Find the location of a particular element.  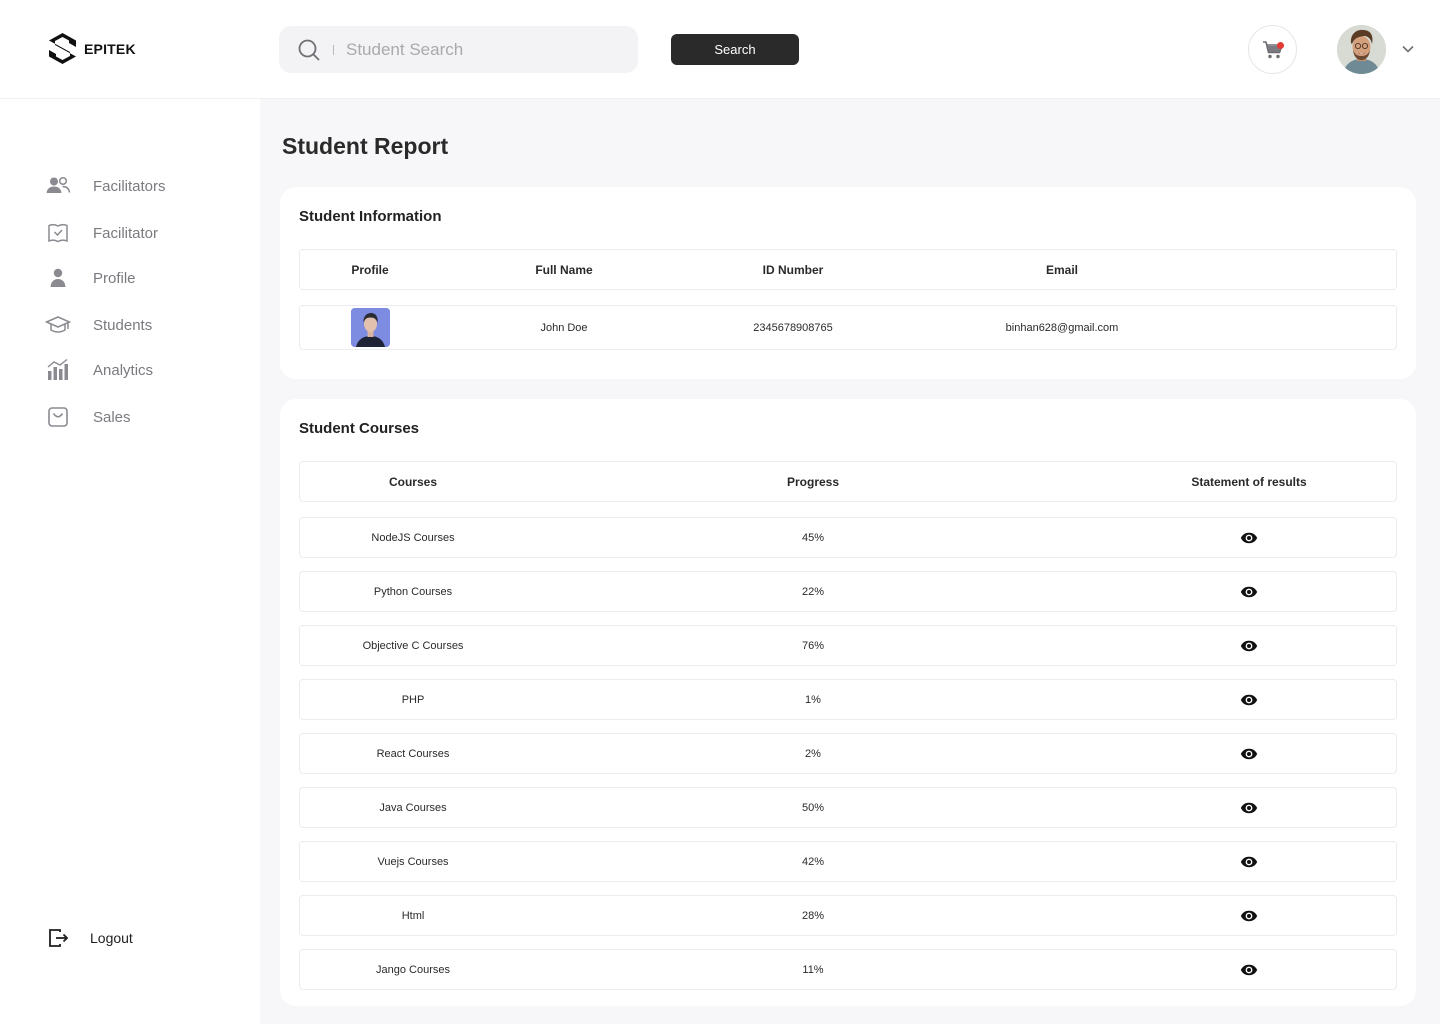

sidebar-item-label: Analytics is located at coordinates (123, 370).